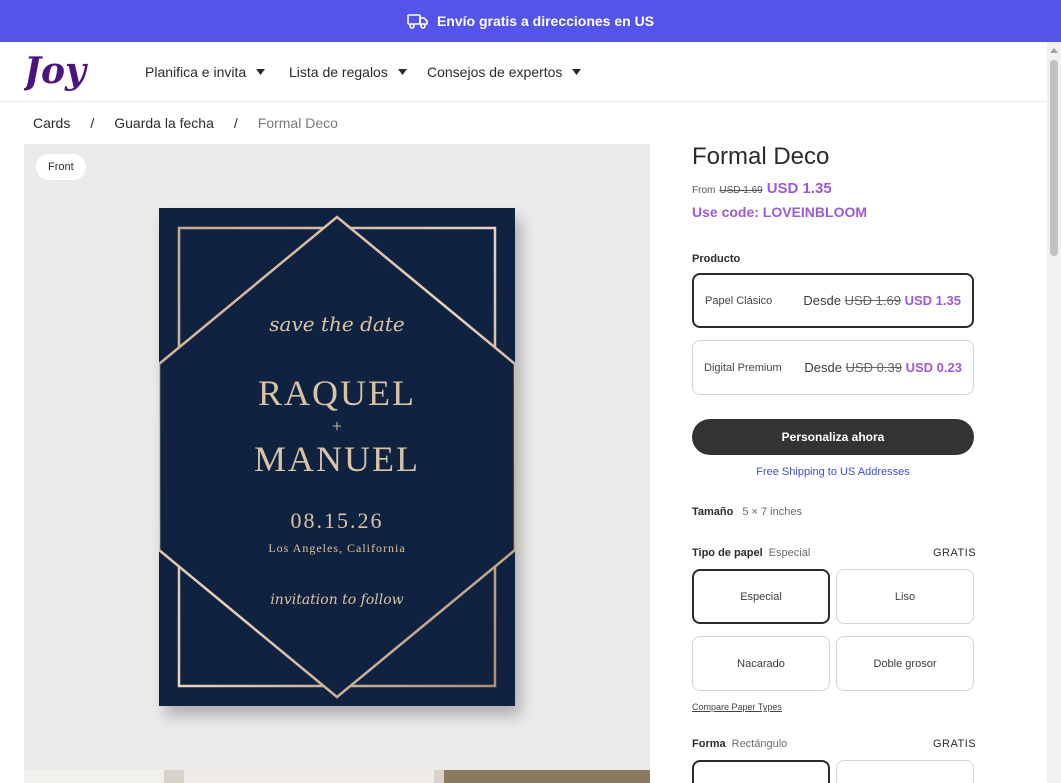 The width and height of the screenshot is (1061, 783). What do you see at coordinates (1054, 412) in the screenshot?
I see `page-scrollbar` at bounding box center [1054, 412].